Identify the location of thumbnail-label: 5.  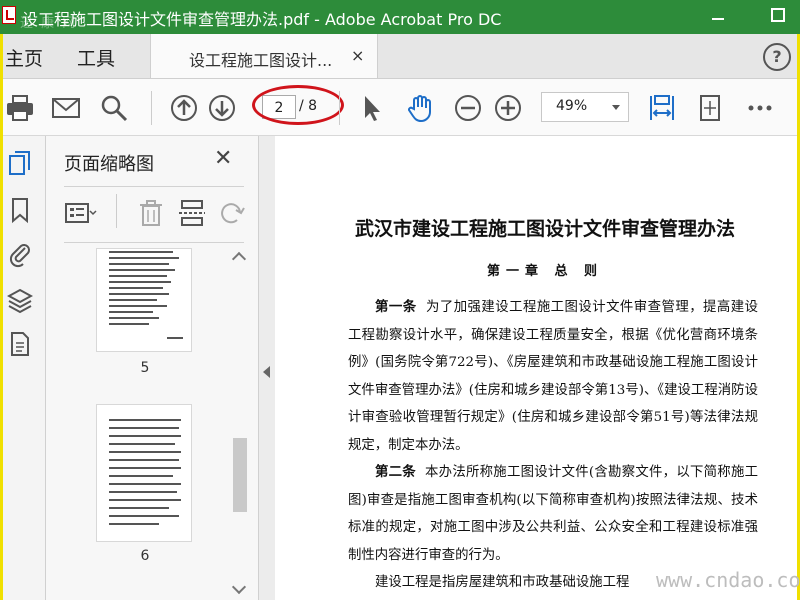
(145, 368).